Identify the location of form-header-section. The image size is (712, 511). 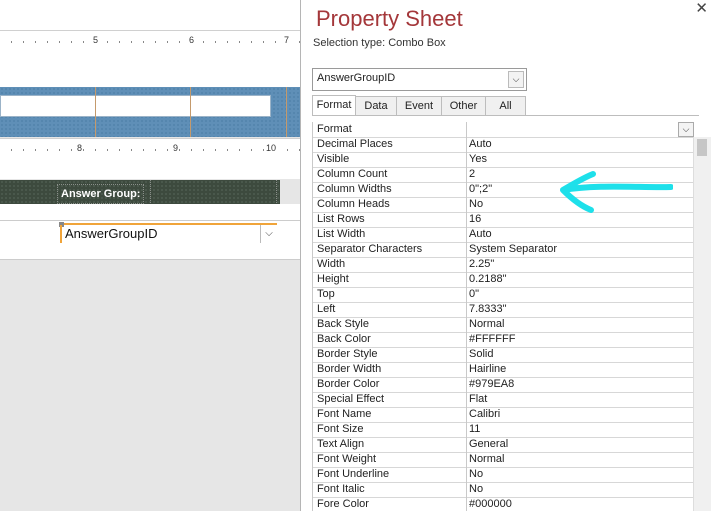
(150, 112).